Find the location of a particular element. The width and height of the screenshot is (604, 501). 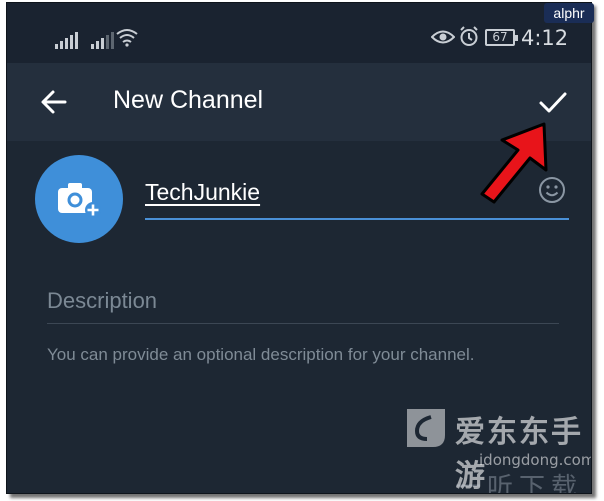

camera-add-icon is located at coordinates (79, 200).